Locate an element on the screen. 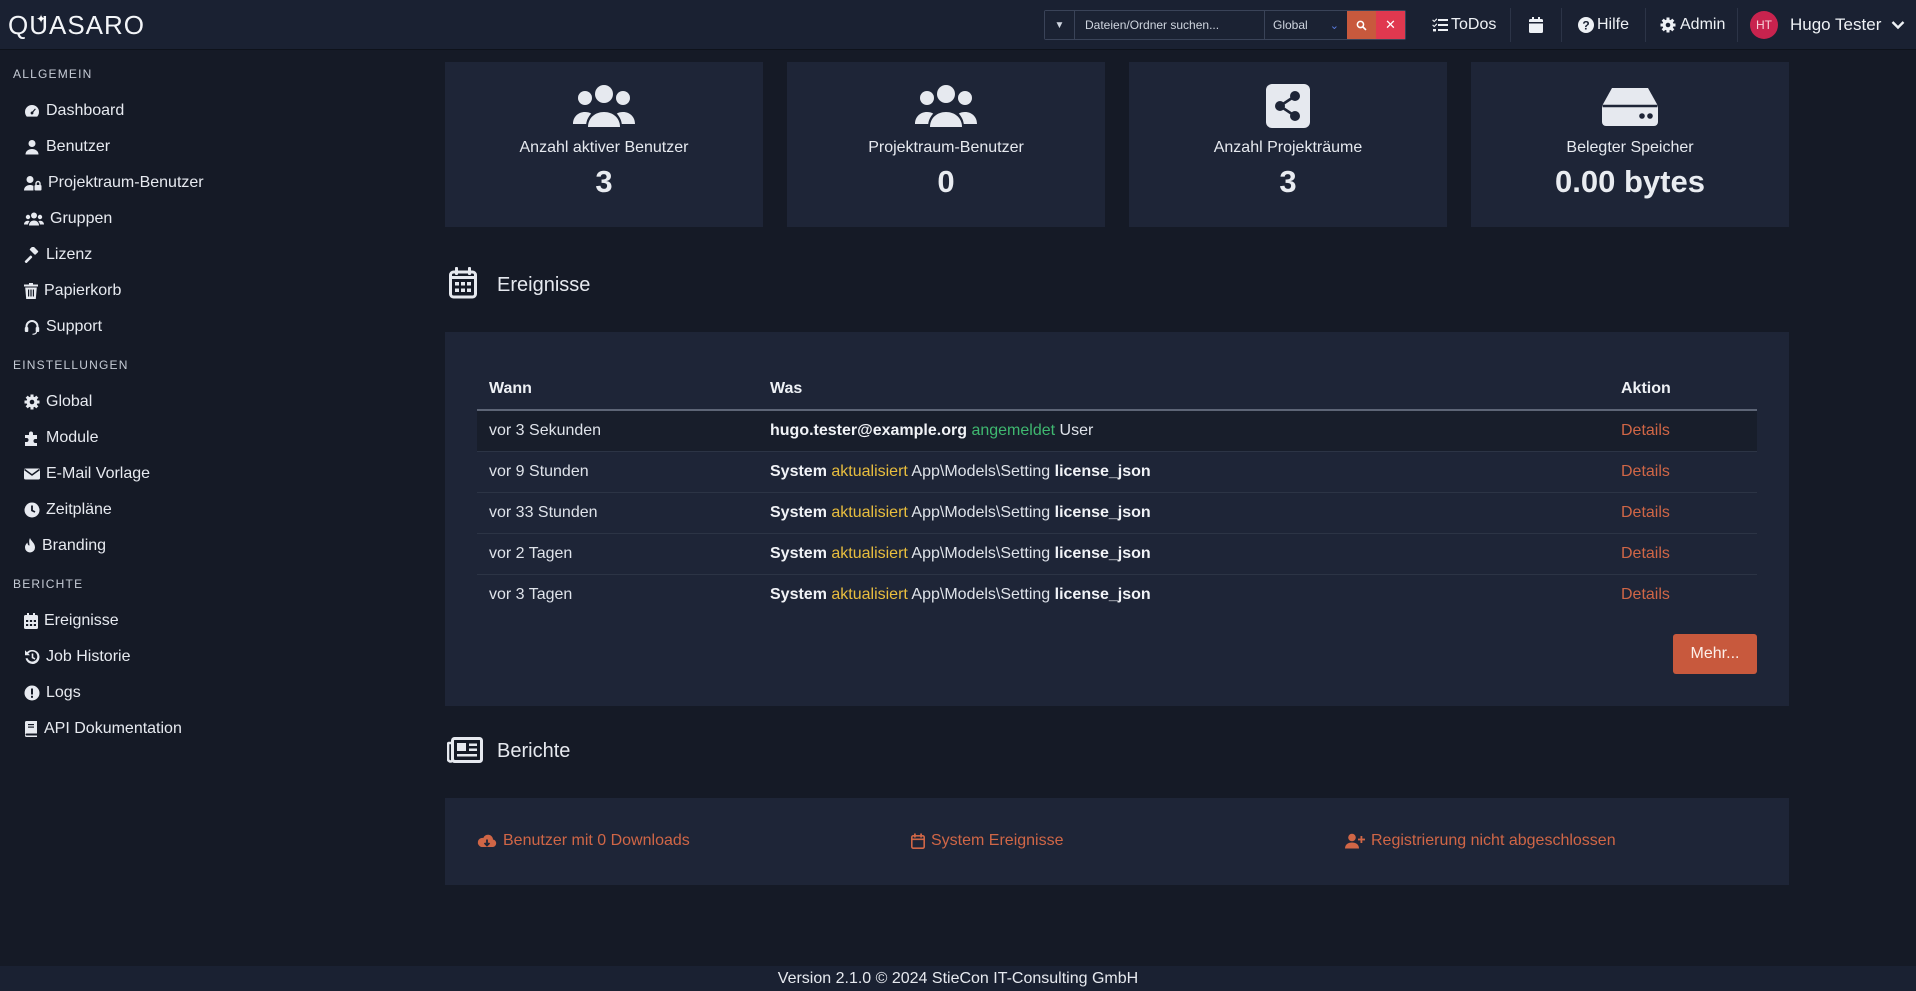  stat-label: Anzahl Projekträume is located at coordinates (1288, 147).